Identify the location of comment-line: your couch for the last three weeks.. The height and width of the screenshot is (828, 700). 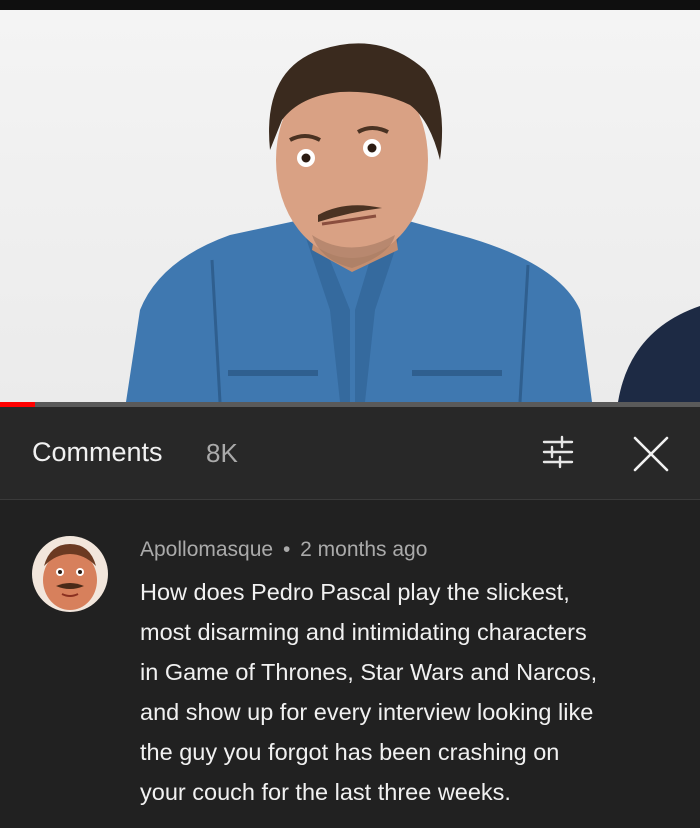
(325, 792).